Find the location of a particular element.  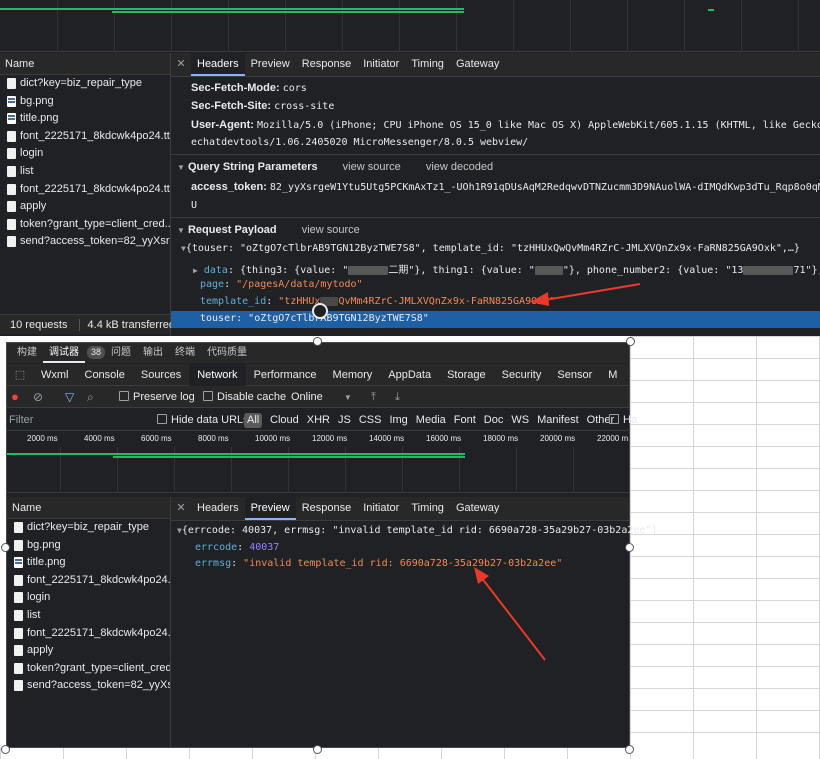

annotation-arrows is located at coordinates (557, 472).